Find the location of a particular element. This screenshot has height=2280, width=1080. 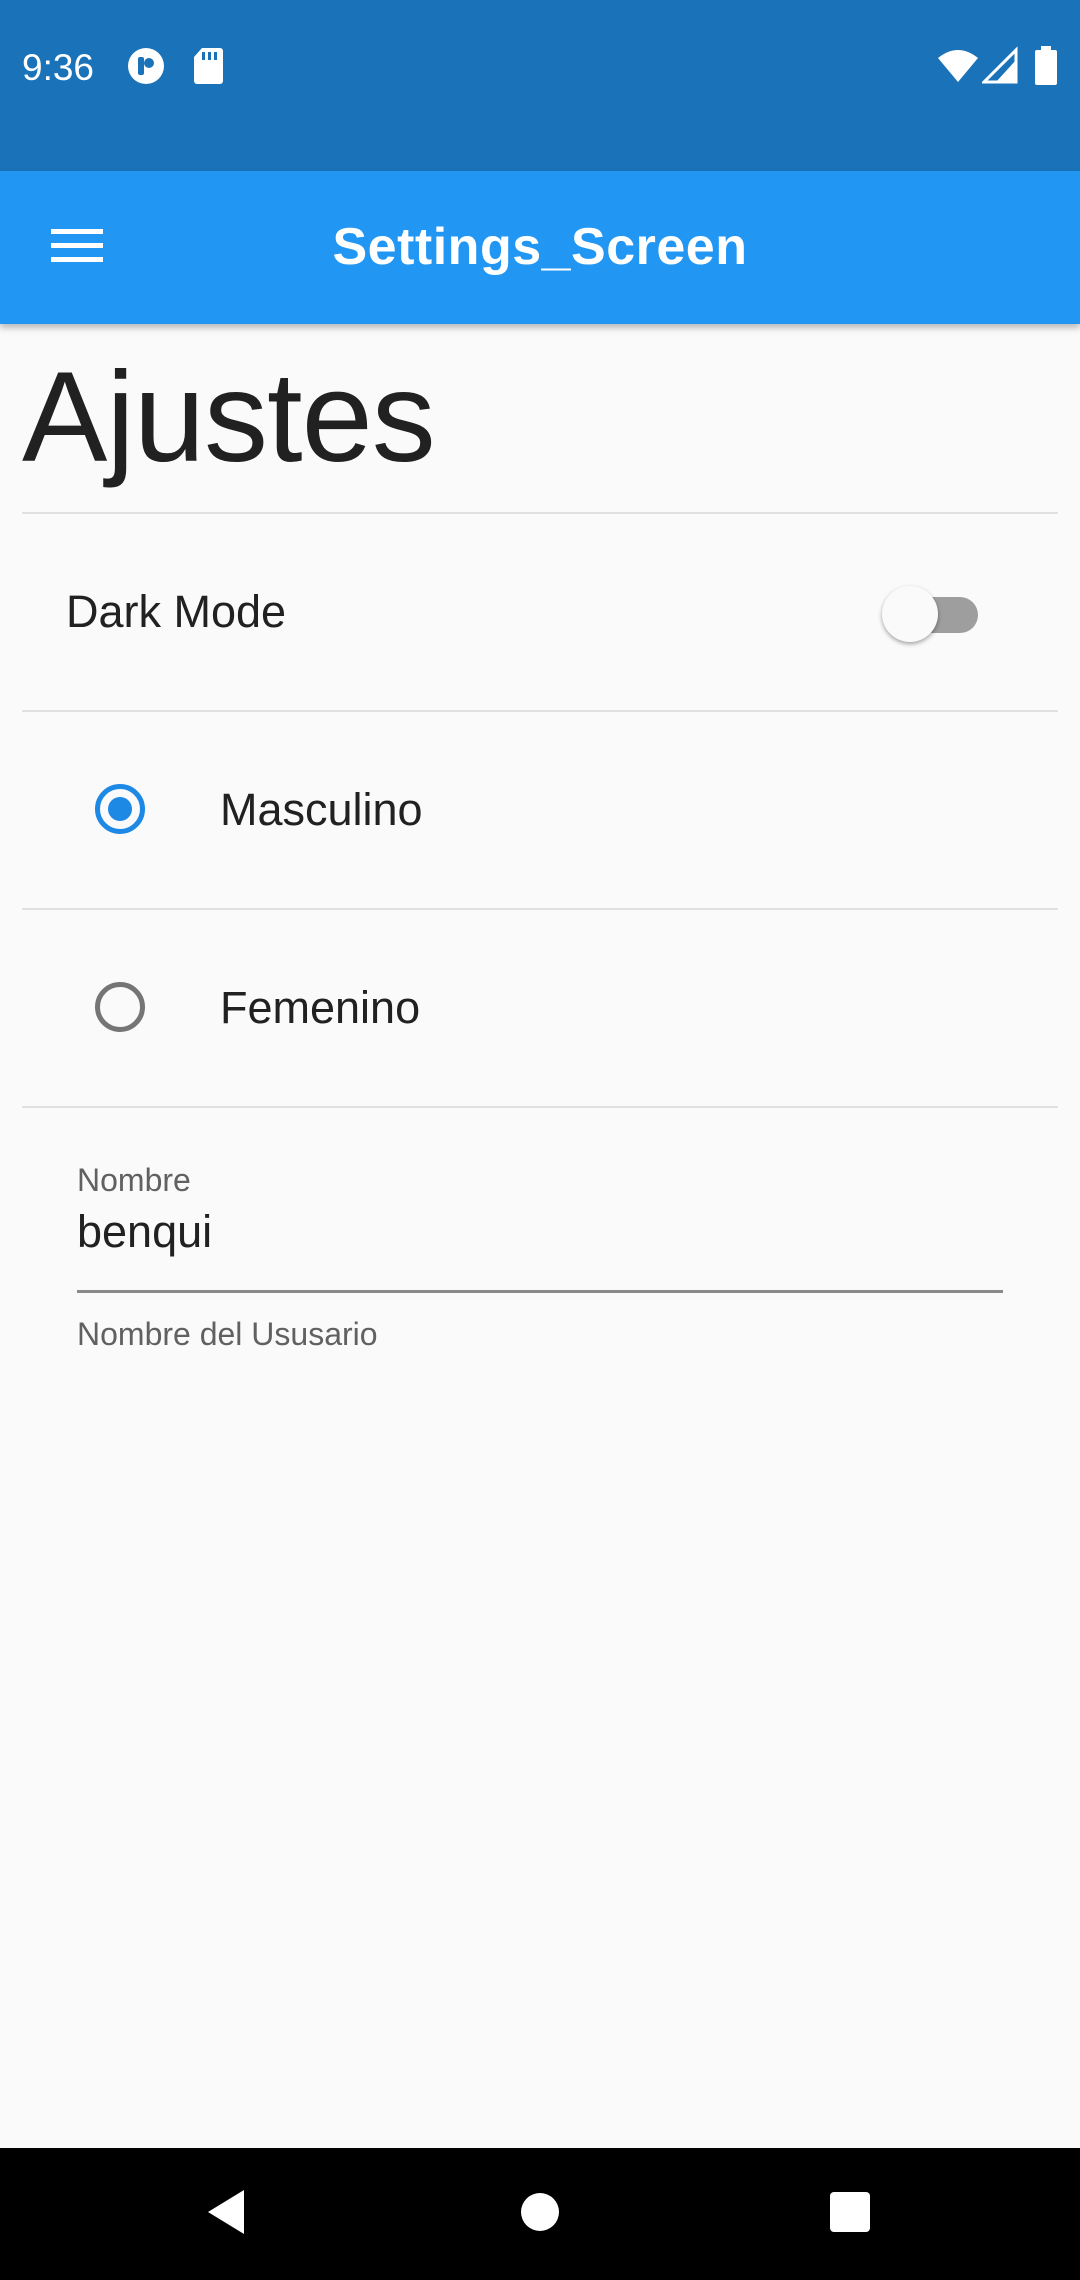

back-icon is located at coordinates (226, 2214).